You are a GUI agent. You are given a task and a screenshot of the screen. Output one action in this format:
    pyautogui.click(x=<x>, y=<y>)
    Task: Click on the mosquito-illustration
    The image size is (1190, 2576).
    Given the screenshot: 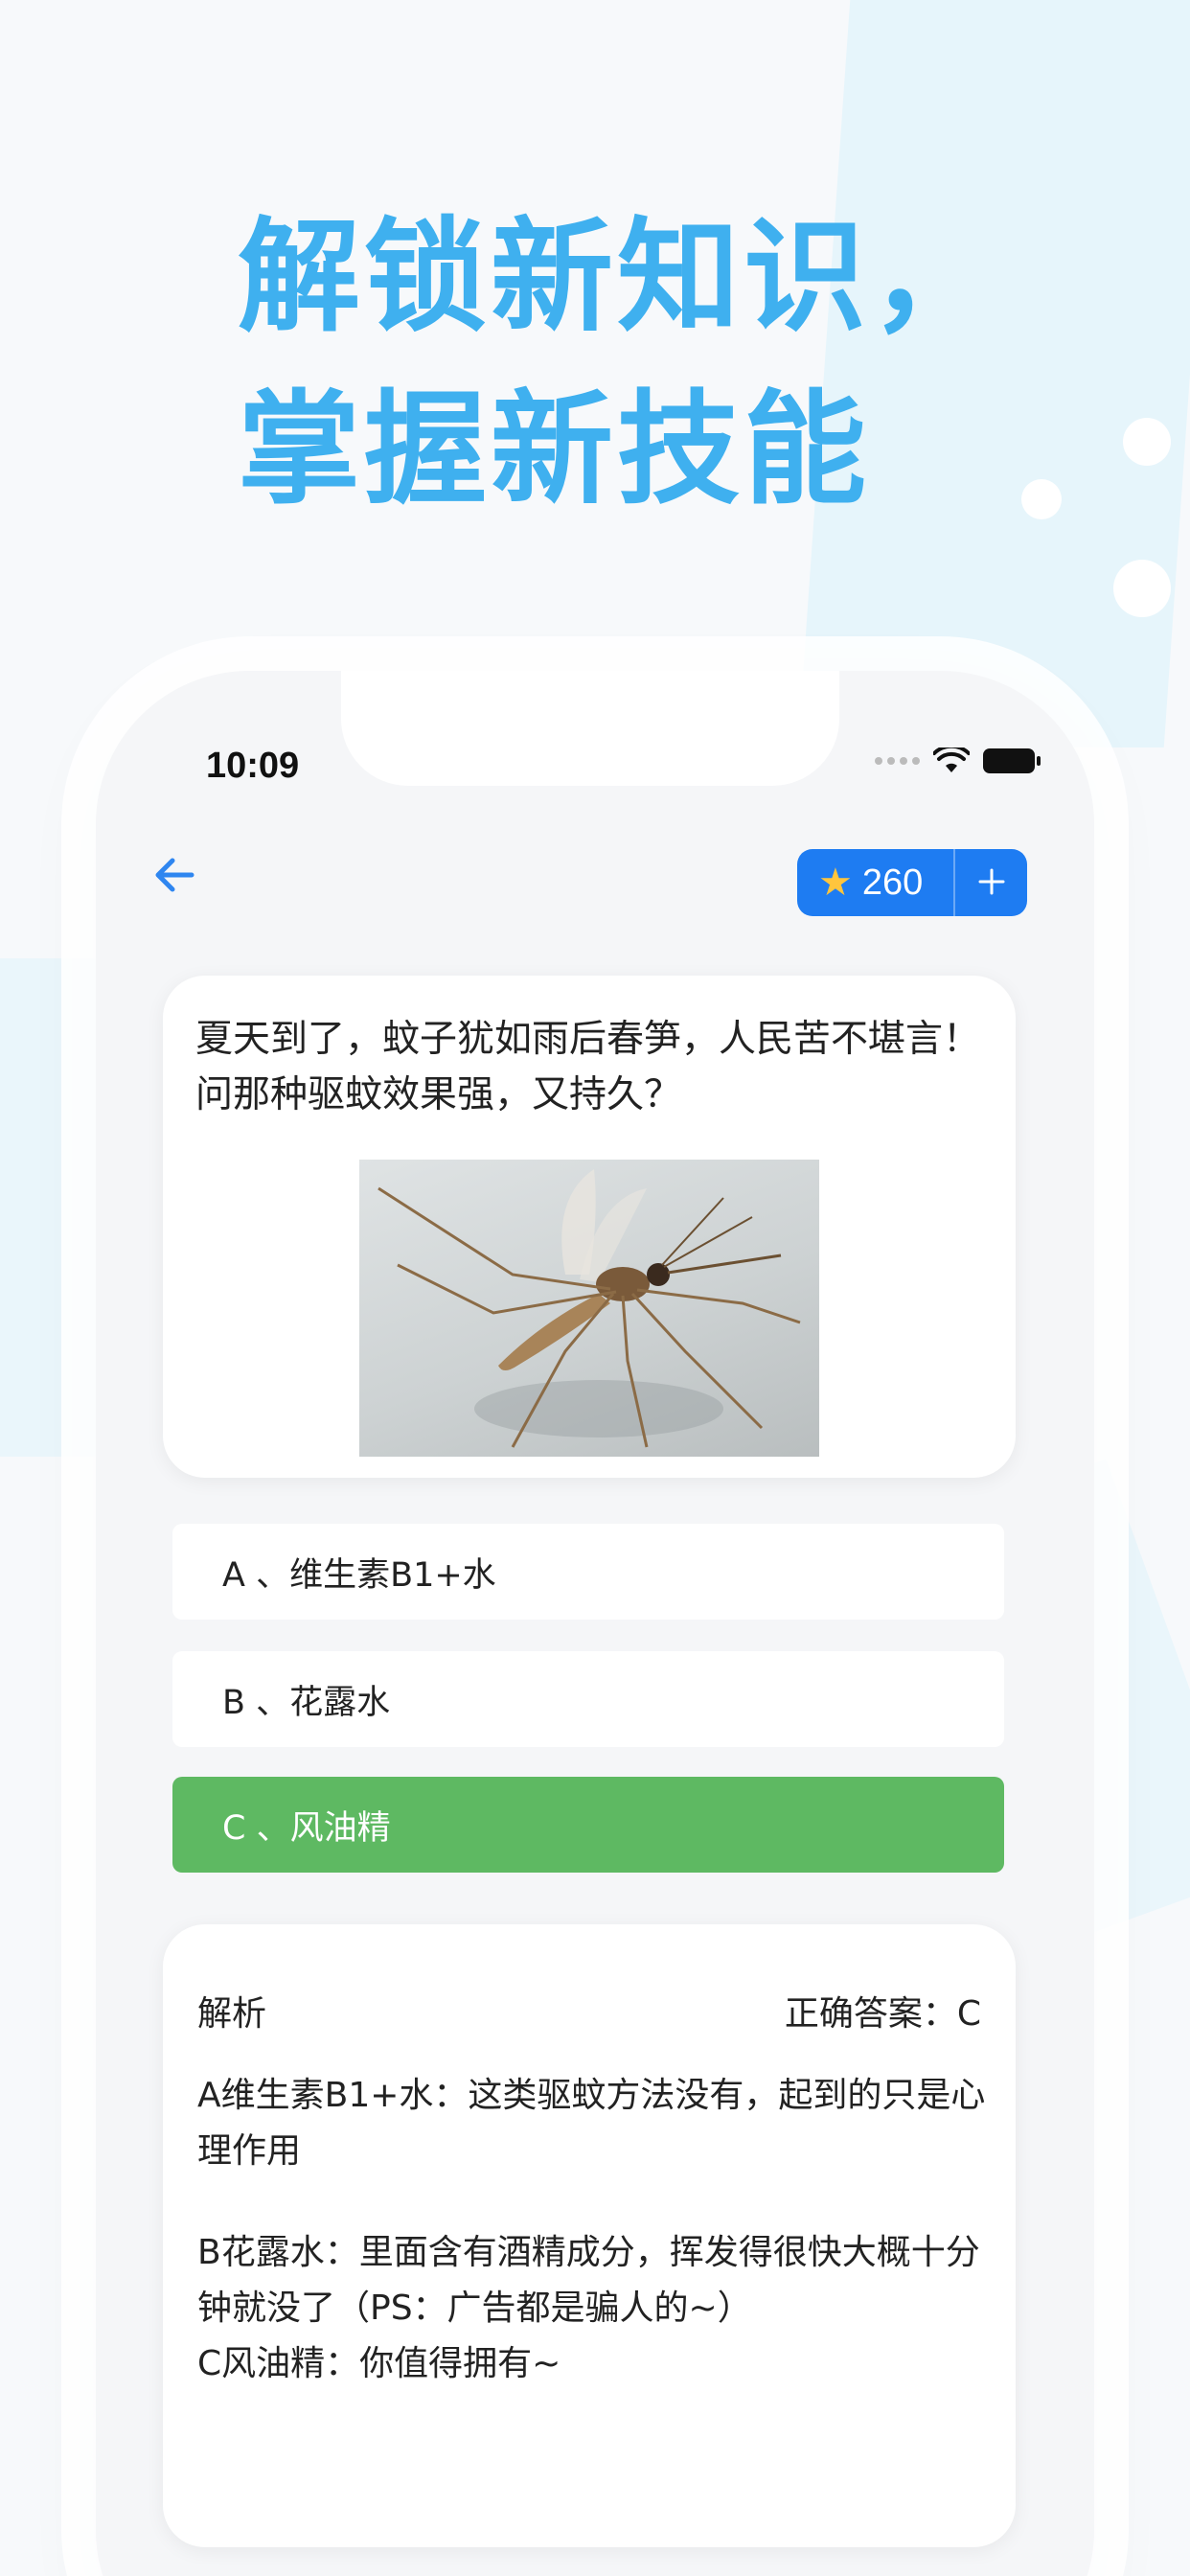 What is the action you would take?
    pyautogui.click(x=590, y=1308)
    